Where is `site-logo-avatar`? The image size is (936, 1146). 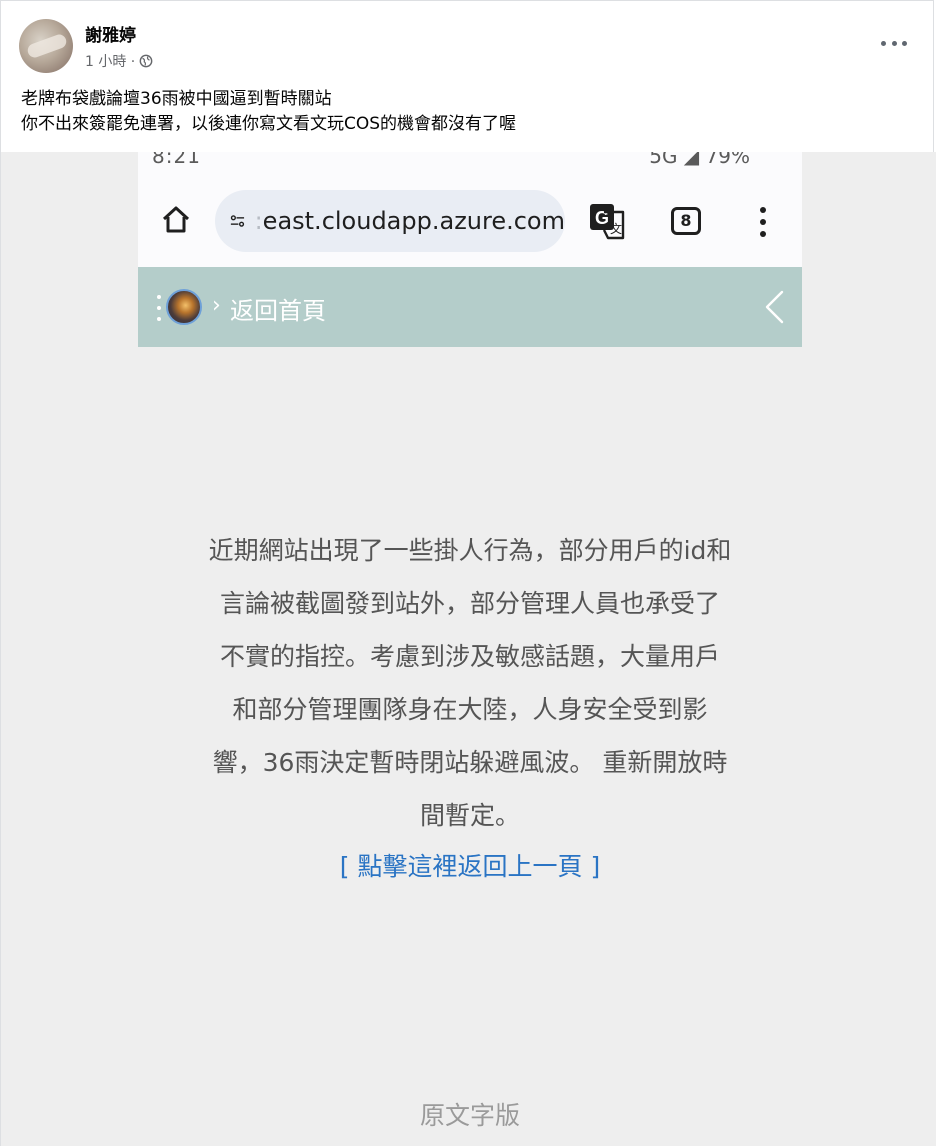 site-logo-avatar is located at coordinates (184, 307).